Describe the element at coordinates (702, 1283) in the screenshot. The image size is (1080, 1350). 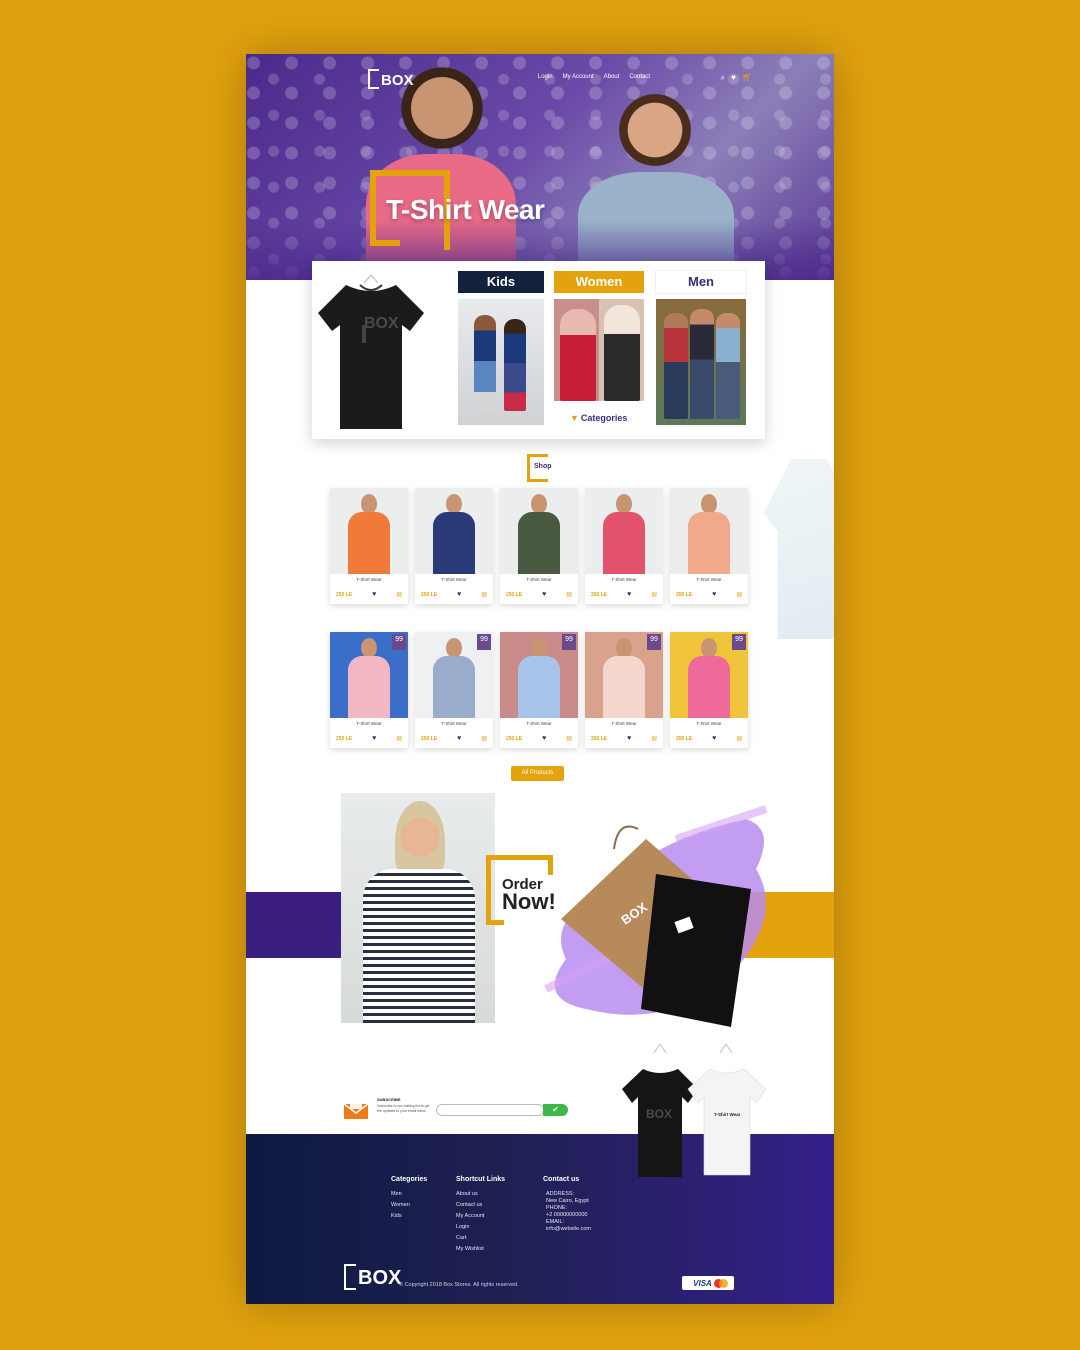
I see `visa-logo: VISA` at that location.